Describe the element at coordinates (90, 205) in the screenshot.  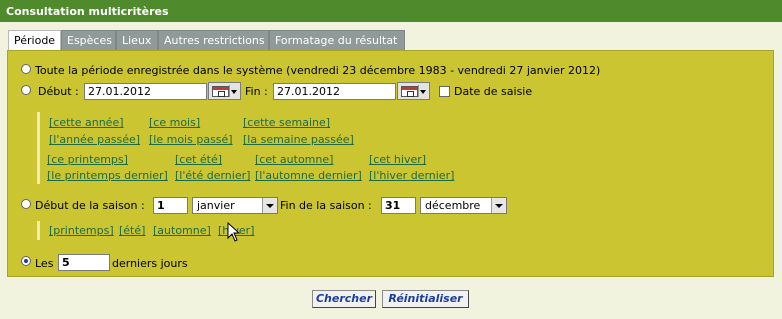
I see `season-start-label: Début de la saison :` at that location.